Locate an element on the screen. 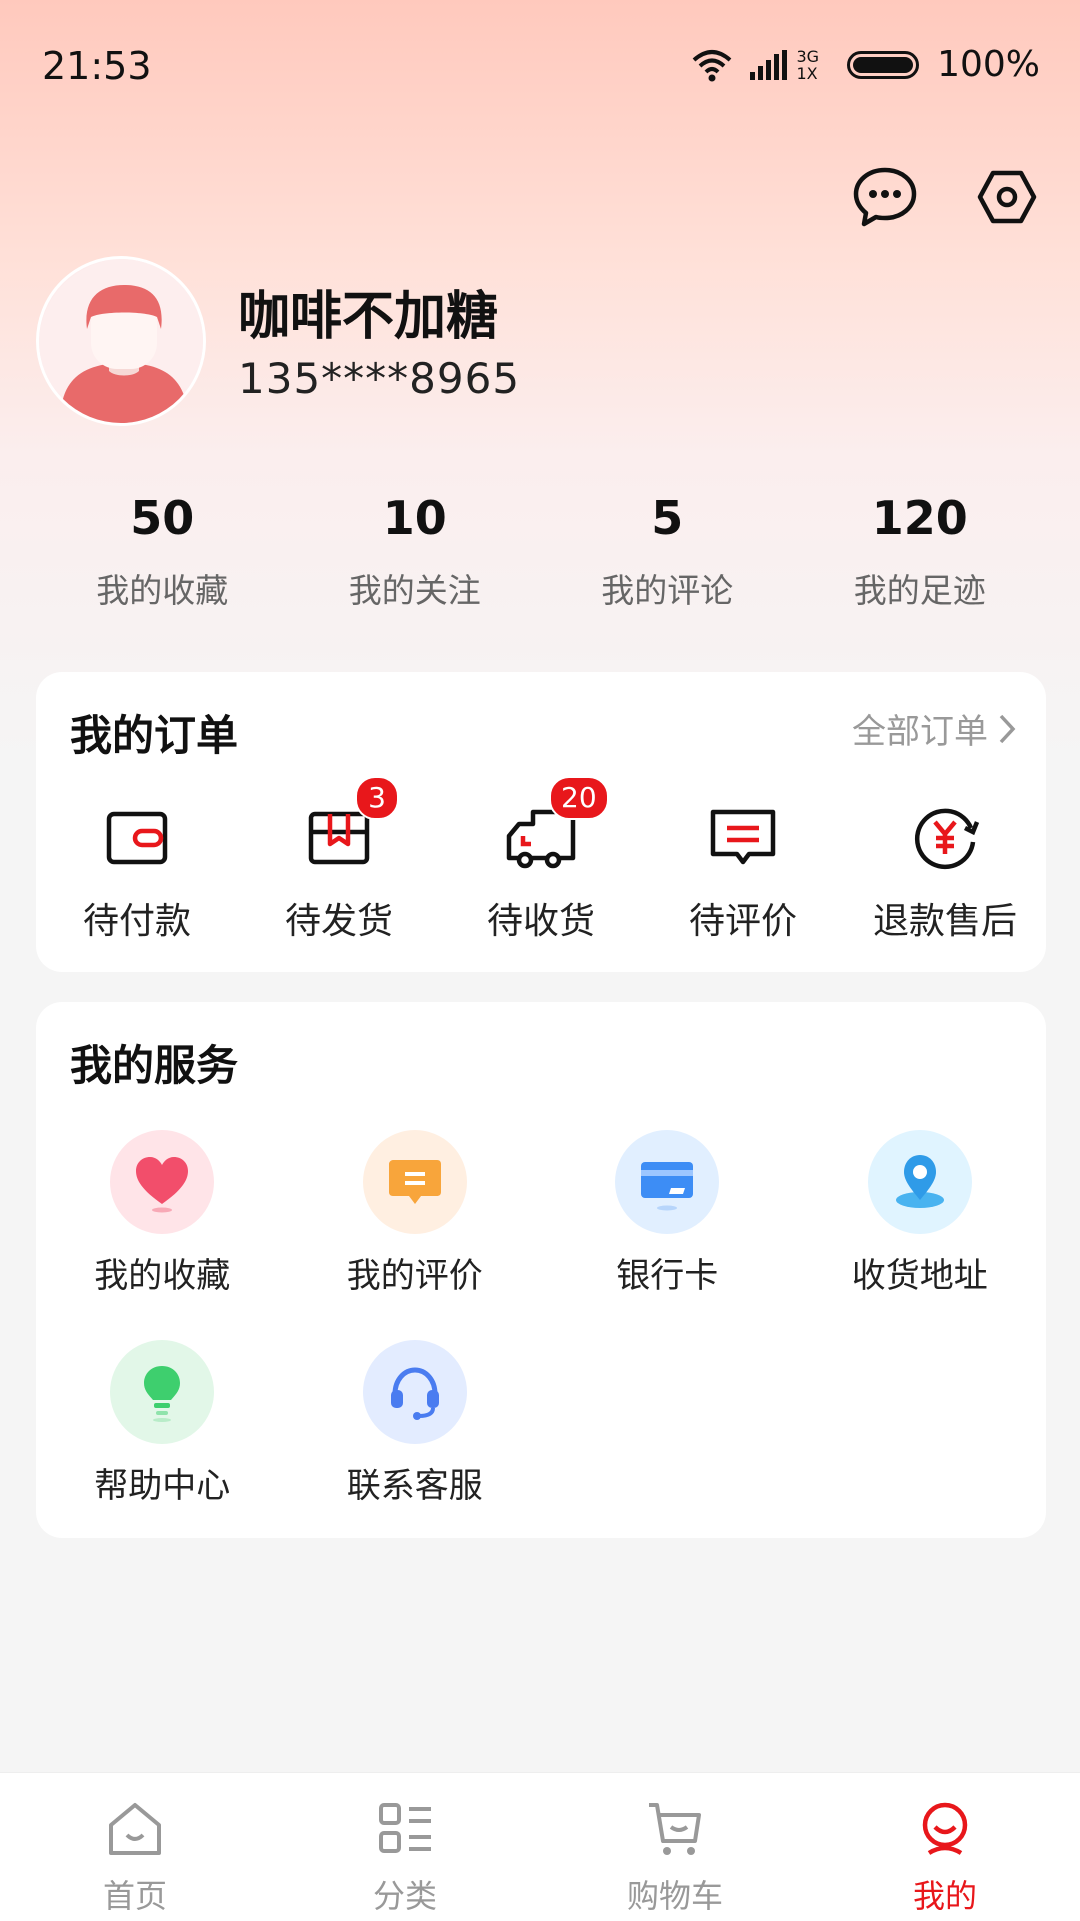  bottom-tab-bar: 首页 分类 购物车 我的 is located at coordinates (540, 1846).